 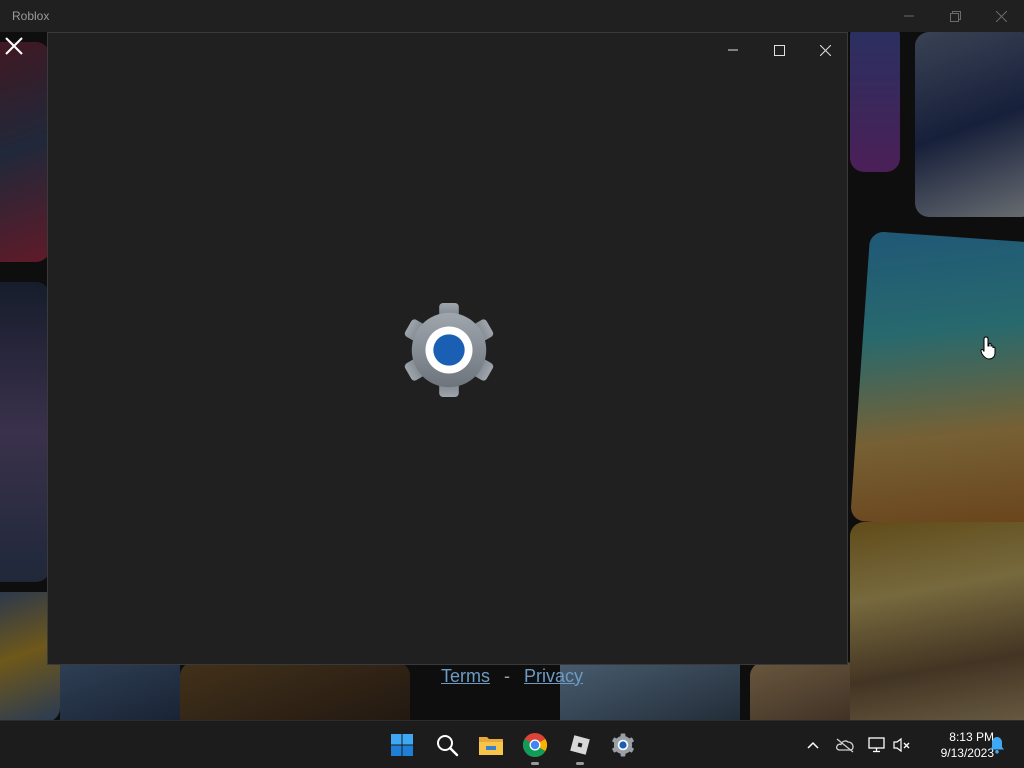 I want to click on windows-logo-icon, so click(x=402, y=745).